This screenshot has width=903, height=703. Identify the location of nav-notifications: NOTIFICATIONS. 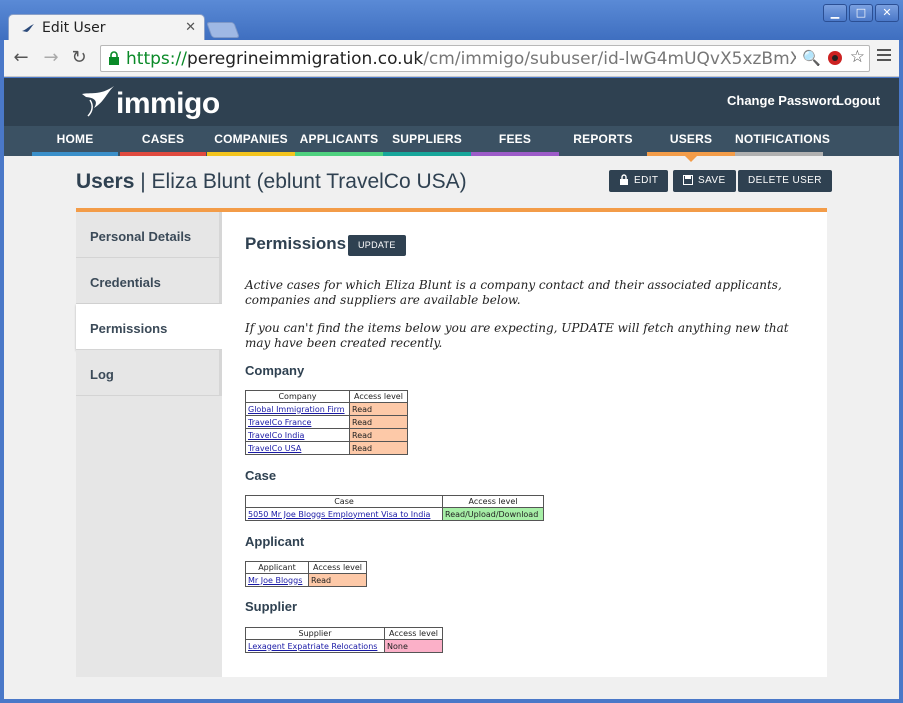
(782, 141).